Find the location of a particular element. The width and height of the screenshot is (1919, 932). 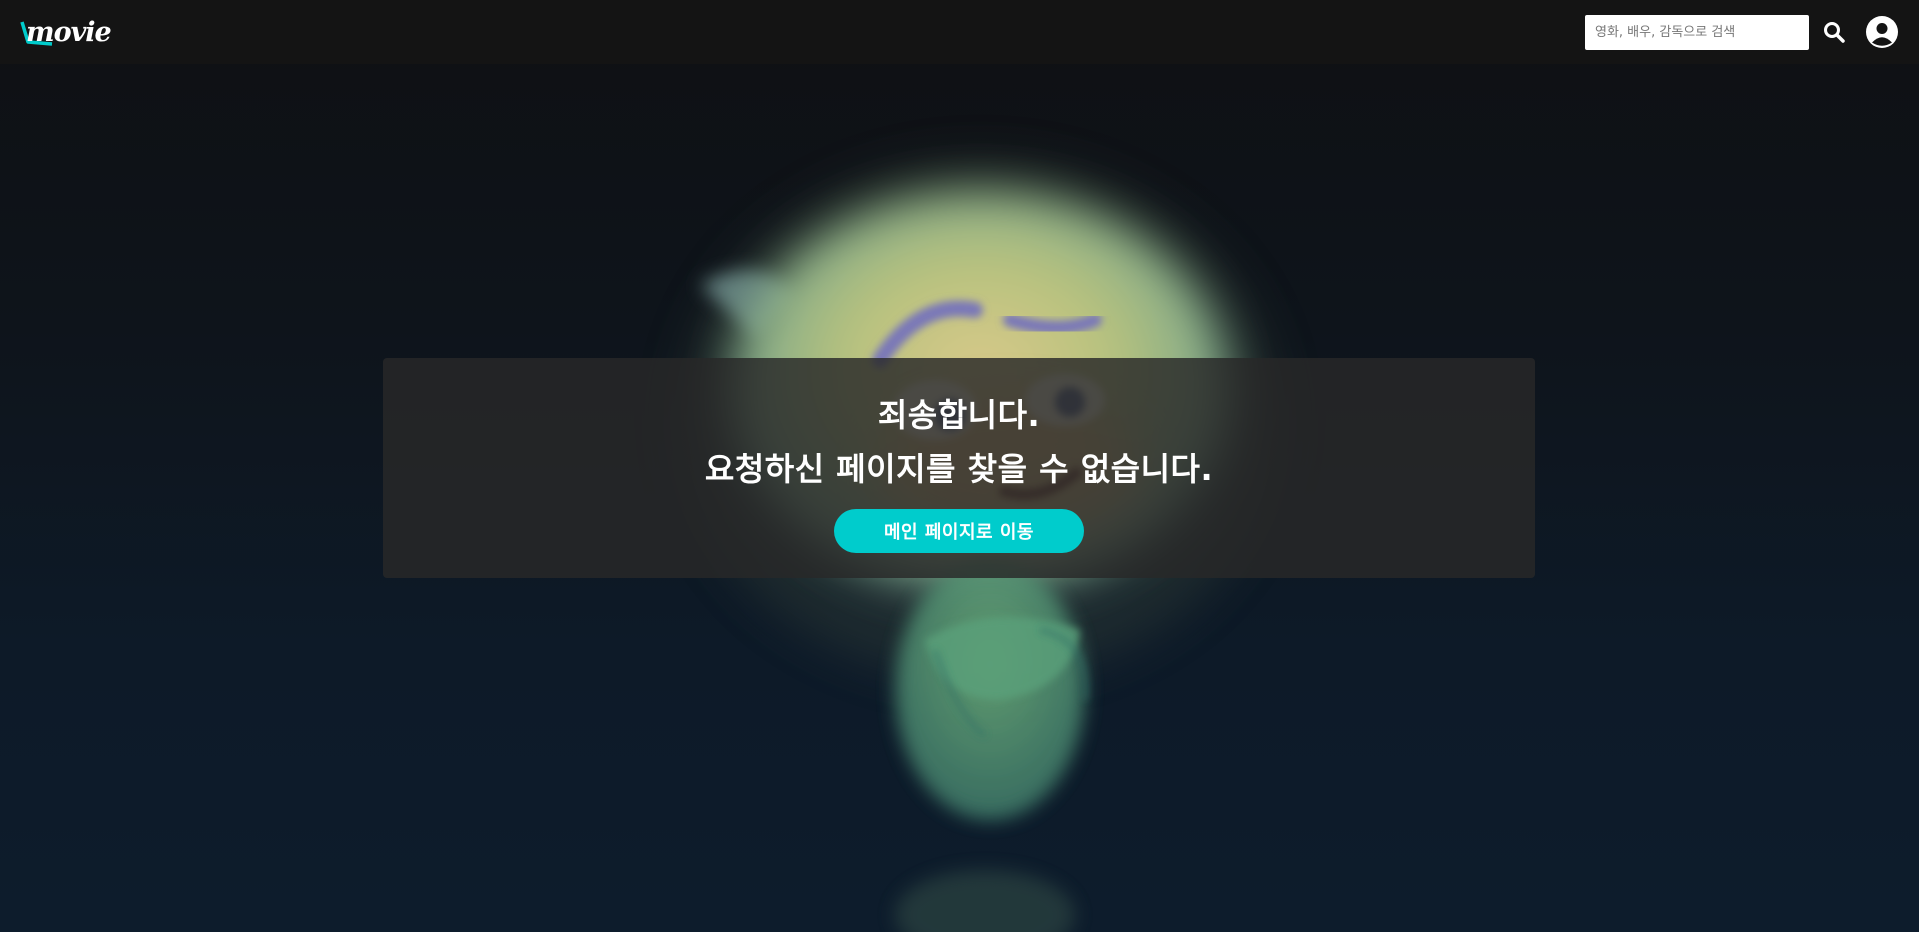

error-message: 요청하신 페이지를 찾을 수 없습니다. is located at coordinates (959, 469).